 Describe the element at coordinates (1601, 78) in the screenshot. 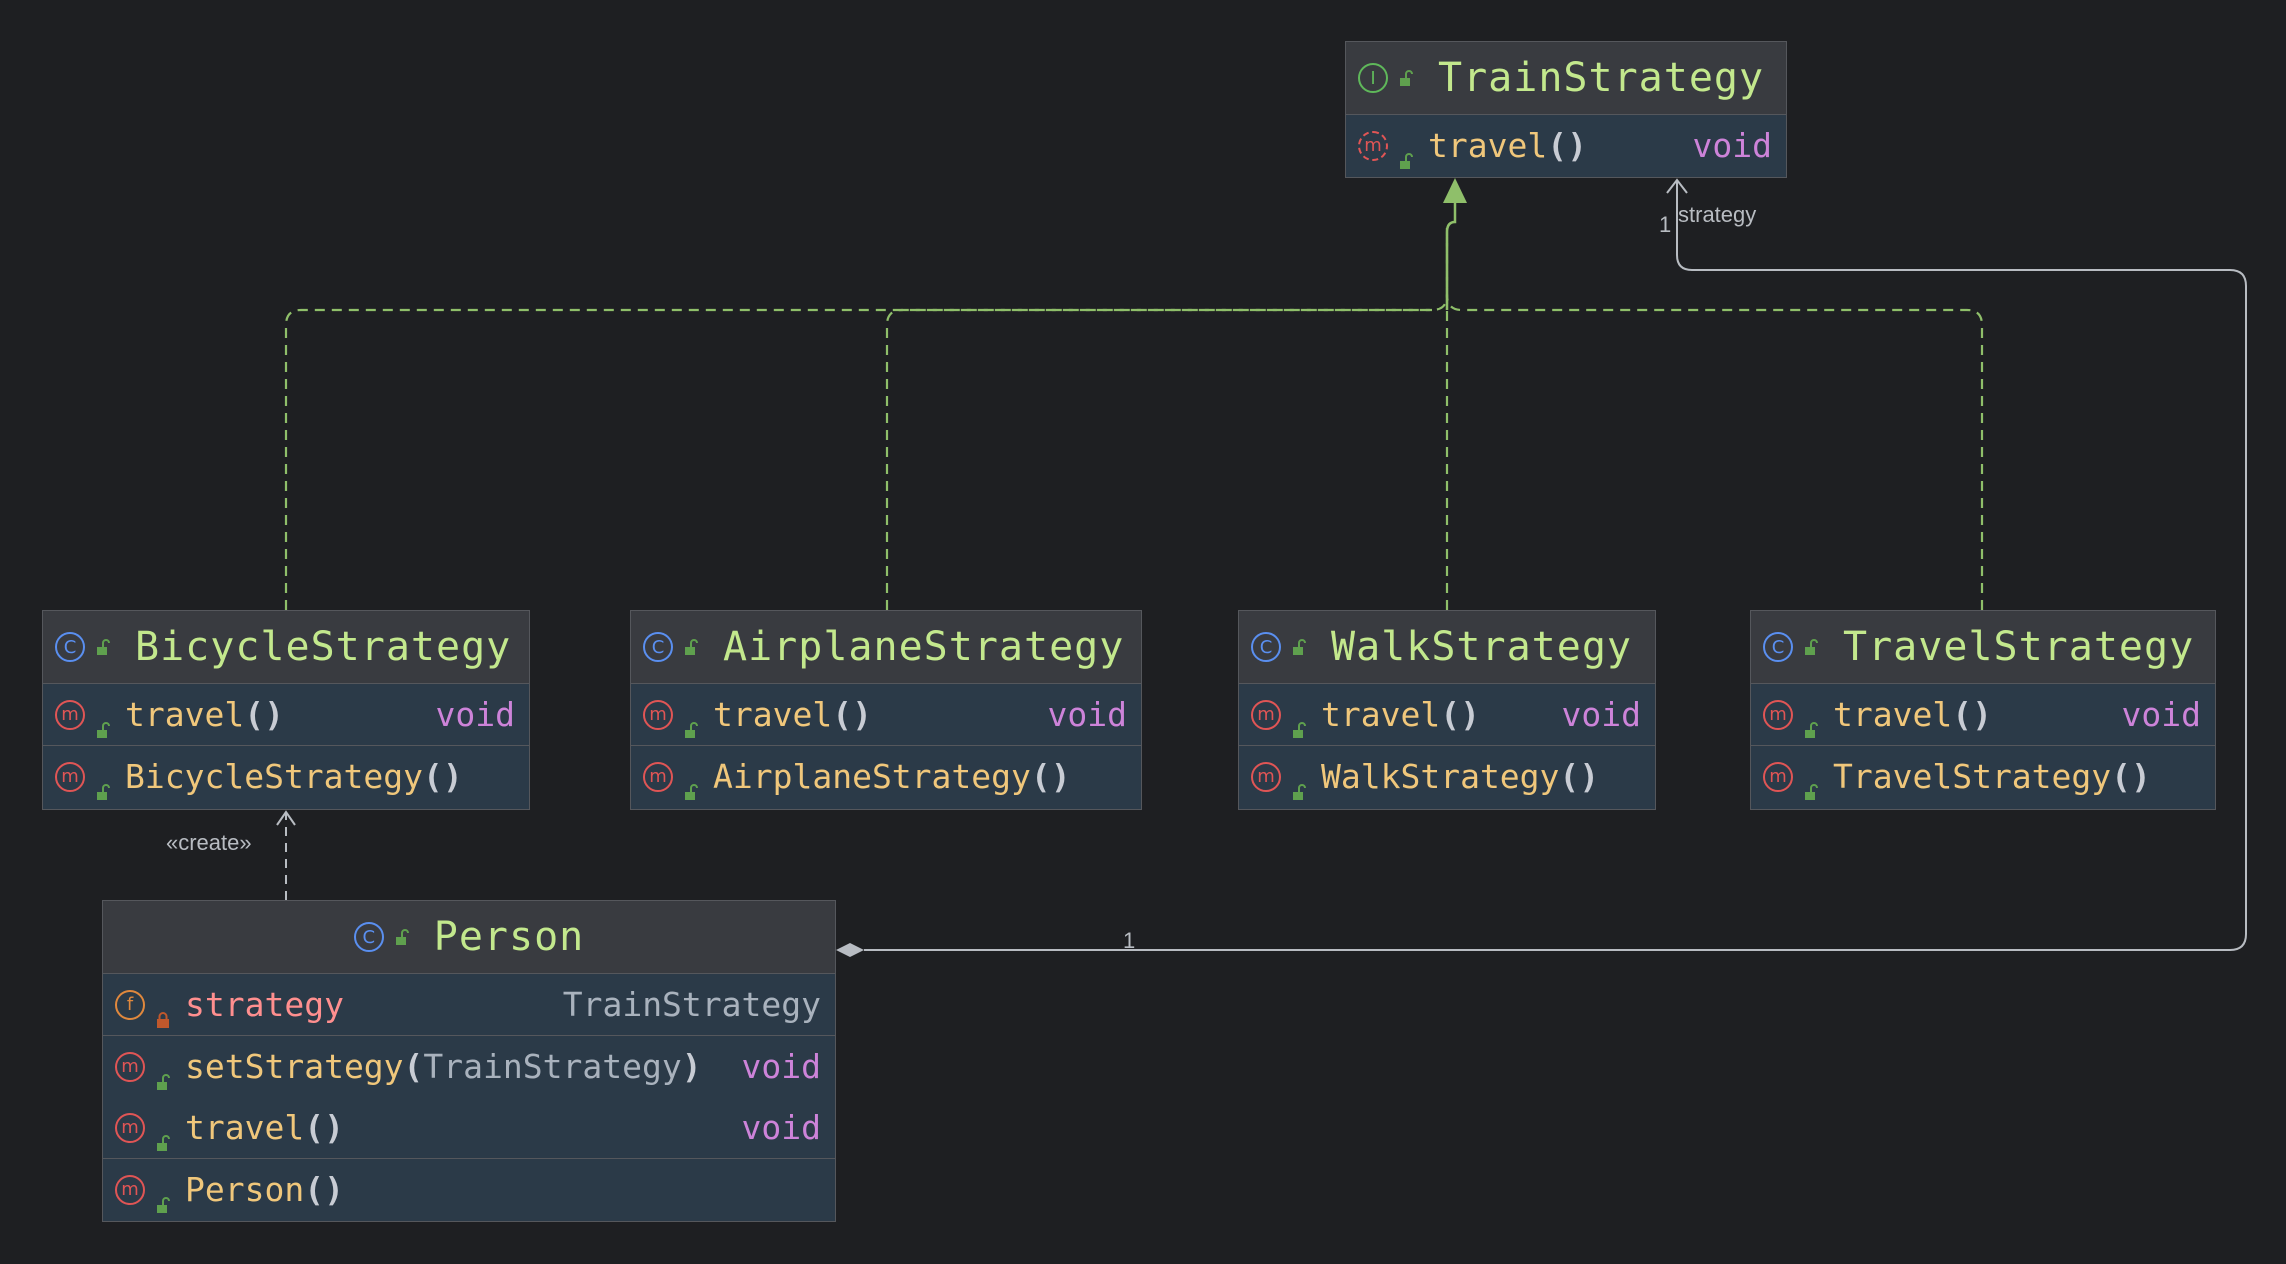

I see `class-name: TrainStrategy` at that location.